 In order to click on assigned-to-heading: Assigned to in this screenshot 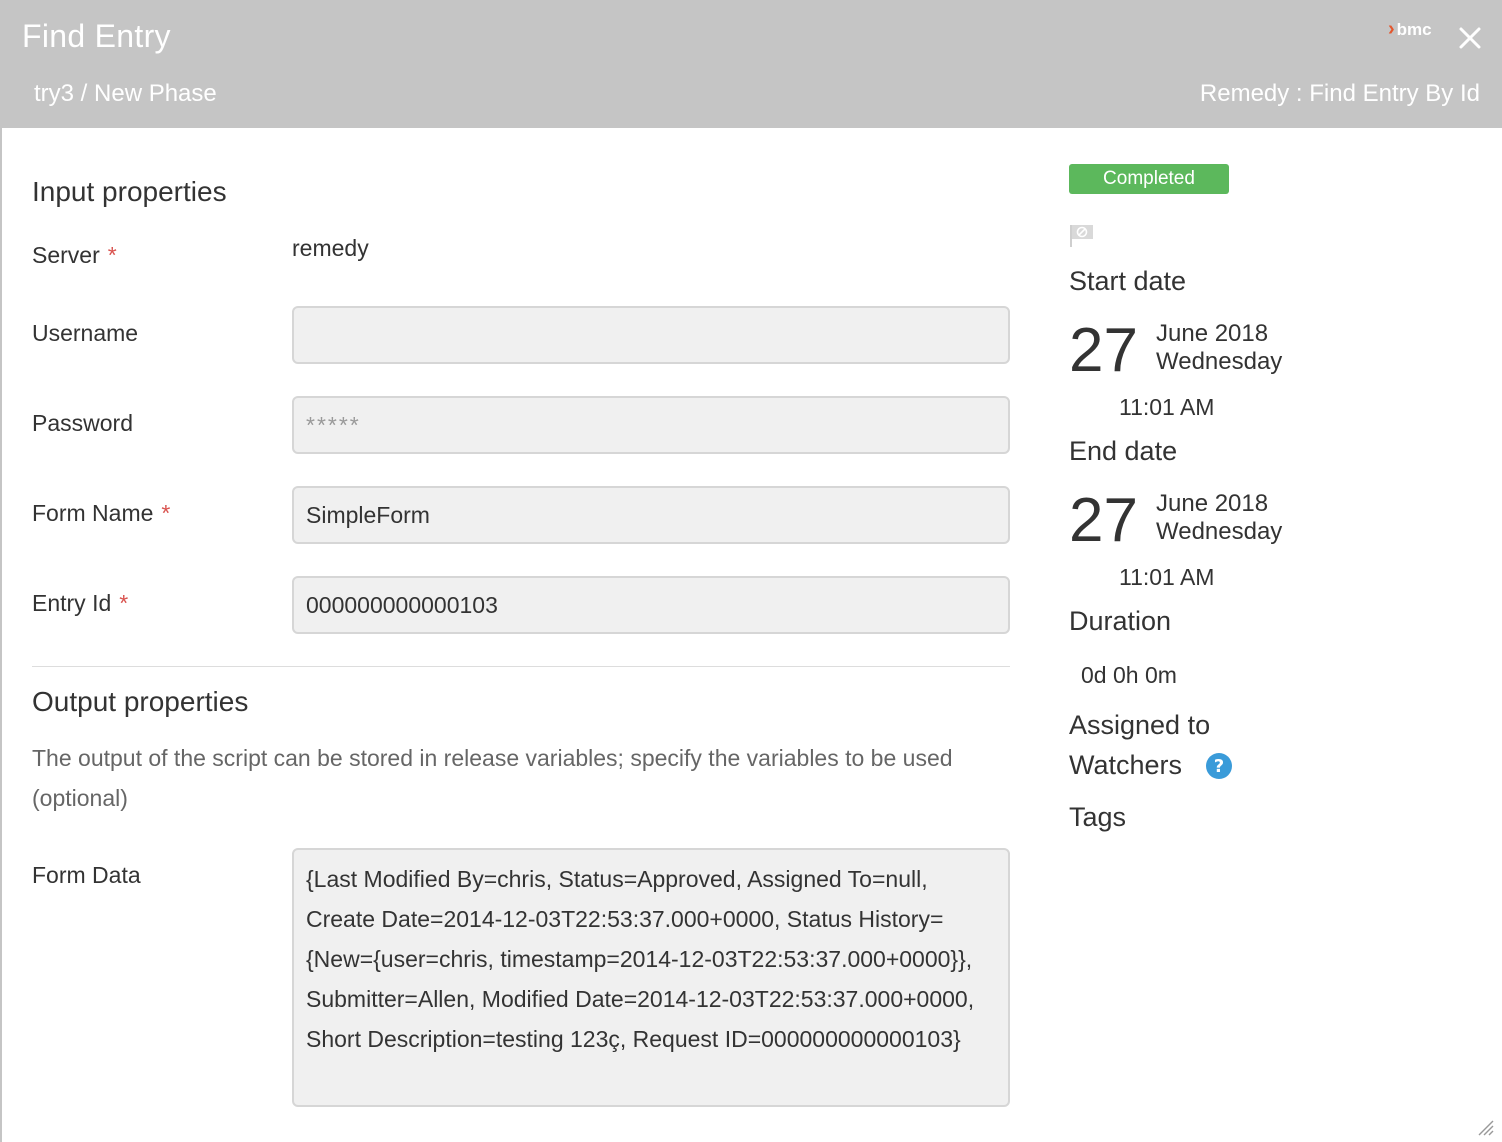, I will do `click(1140, 725)`.